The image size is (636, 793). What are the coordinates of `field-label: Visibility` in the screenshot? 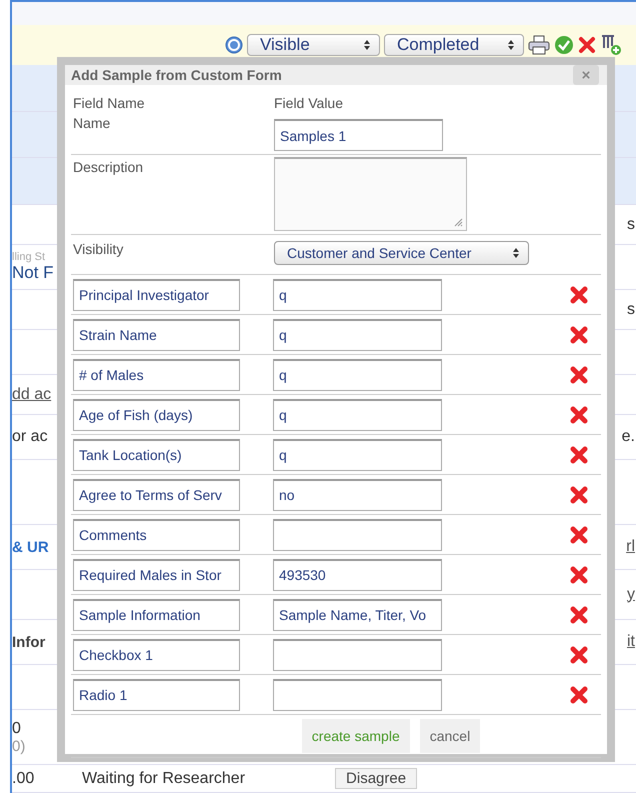 It's located at (98, 249).